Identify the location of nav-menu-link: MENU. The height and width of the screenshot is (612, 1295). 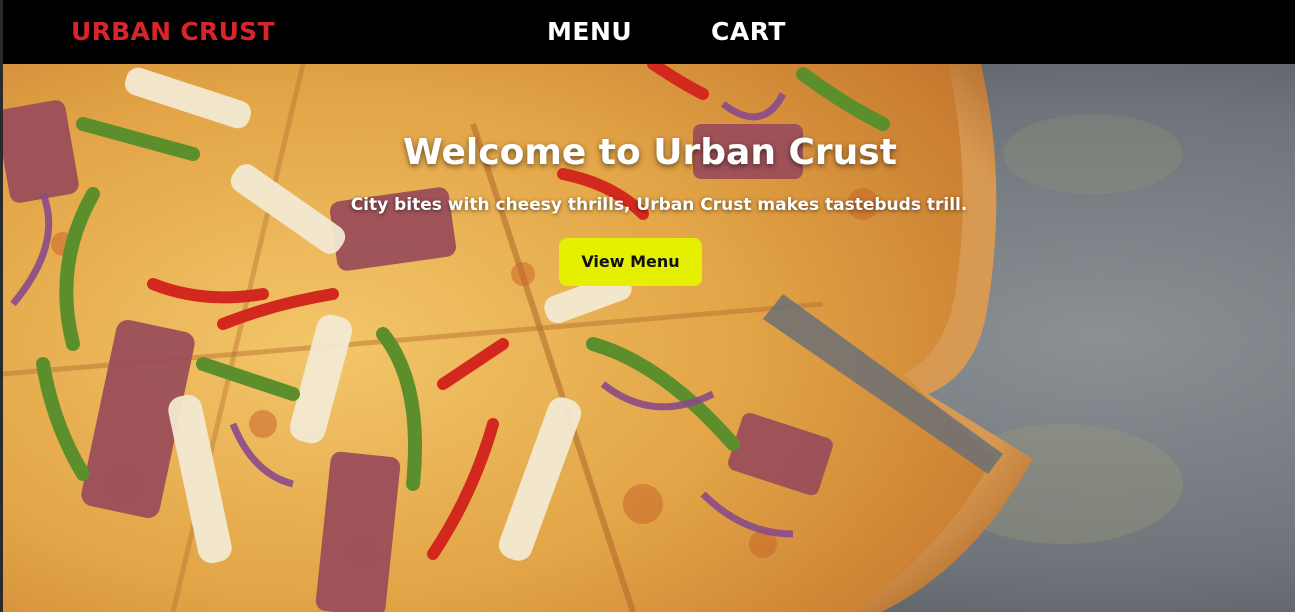
(589, 32).